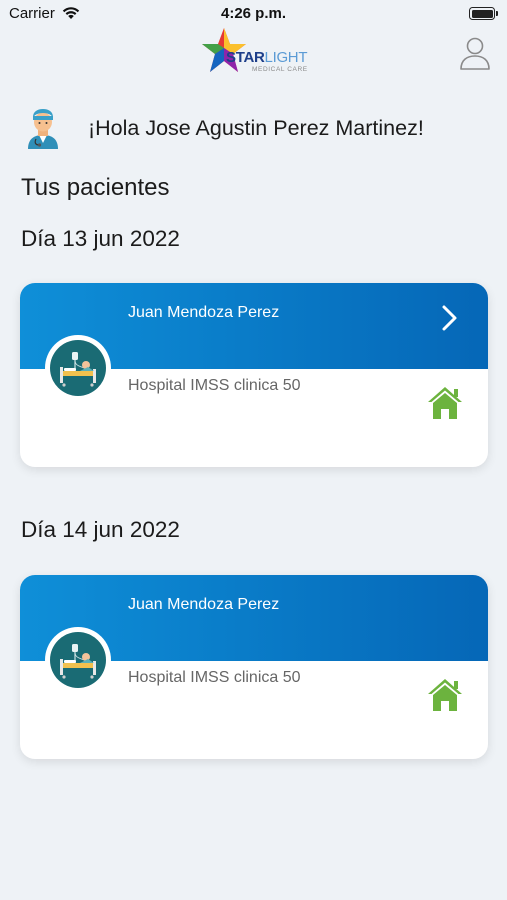 The height and width of the screenshot is (900, 507). What do you see at coordinates (449, 318) in the screenshot?
I see `chevron-right-icon` at bounding box center [449, 318].